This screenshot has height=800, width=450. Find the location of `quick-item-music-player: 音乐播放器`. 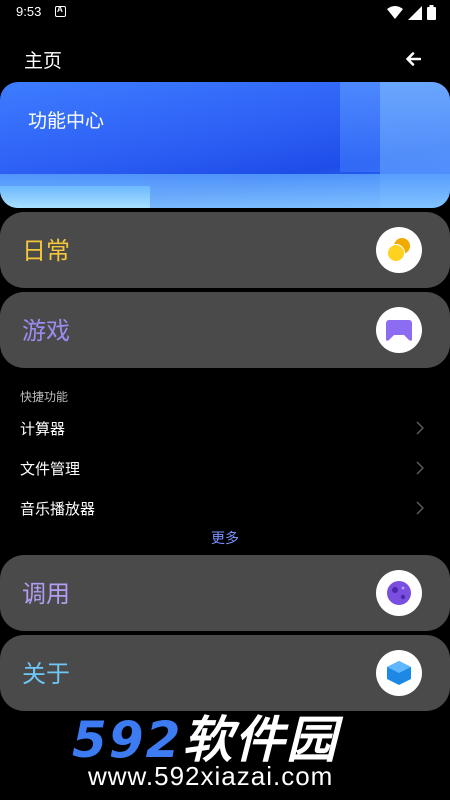

quick-item-music-player: 音乐播放器 is located at coordinates (225, 508).